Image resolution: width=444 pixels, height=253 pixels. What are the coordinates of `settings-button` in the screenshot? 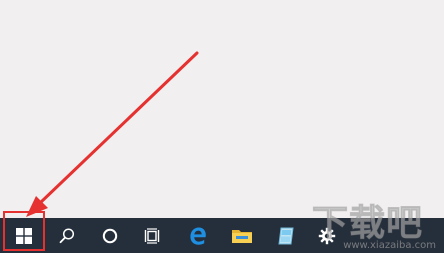 It's located at (327, 235).